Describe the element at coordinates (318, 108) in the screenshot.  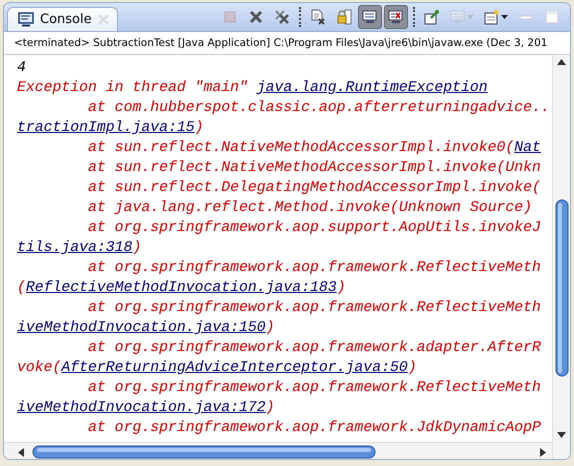
I see `output-text: at com.hubberspot.classic.aop.afterreturningadvice..` at that location.